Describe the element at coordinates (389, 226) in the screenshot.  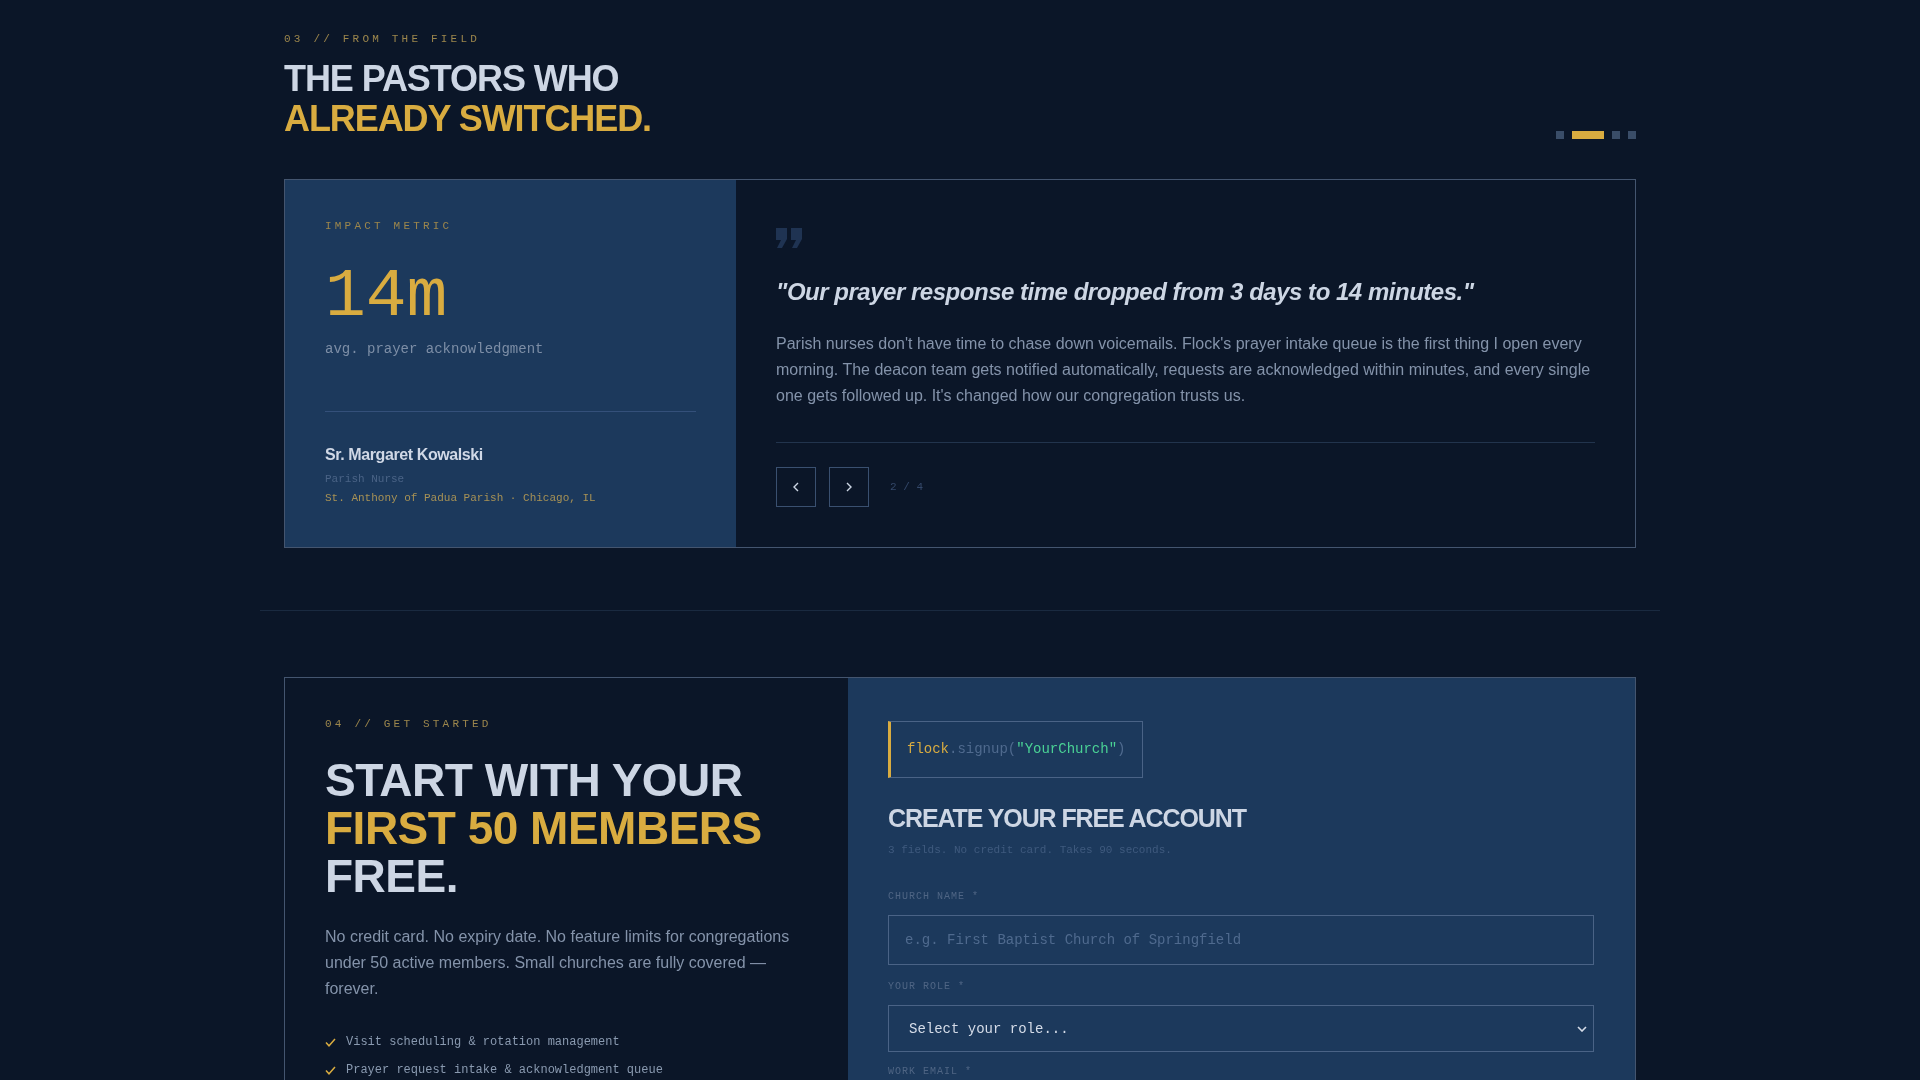
I see `metric-label: IMPACT METRIC` at that location.